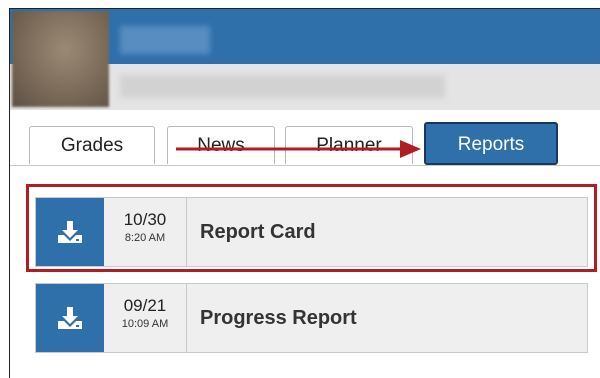 This screenshot has width=600, height=378. I want to click on report-datetime: 09/21 10:09 AM, so click(145, 318).